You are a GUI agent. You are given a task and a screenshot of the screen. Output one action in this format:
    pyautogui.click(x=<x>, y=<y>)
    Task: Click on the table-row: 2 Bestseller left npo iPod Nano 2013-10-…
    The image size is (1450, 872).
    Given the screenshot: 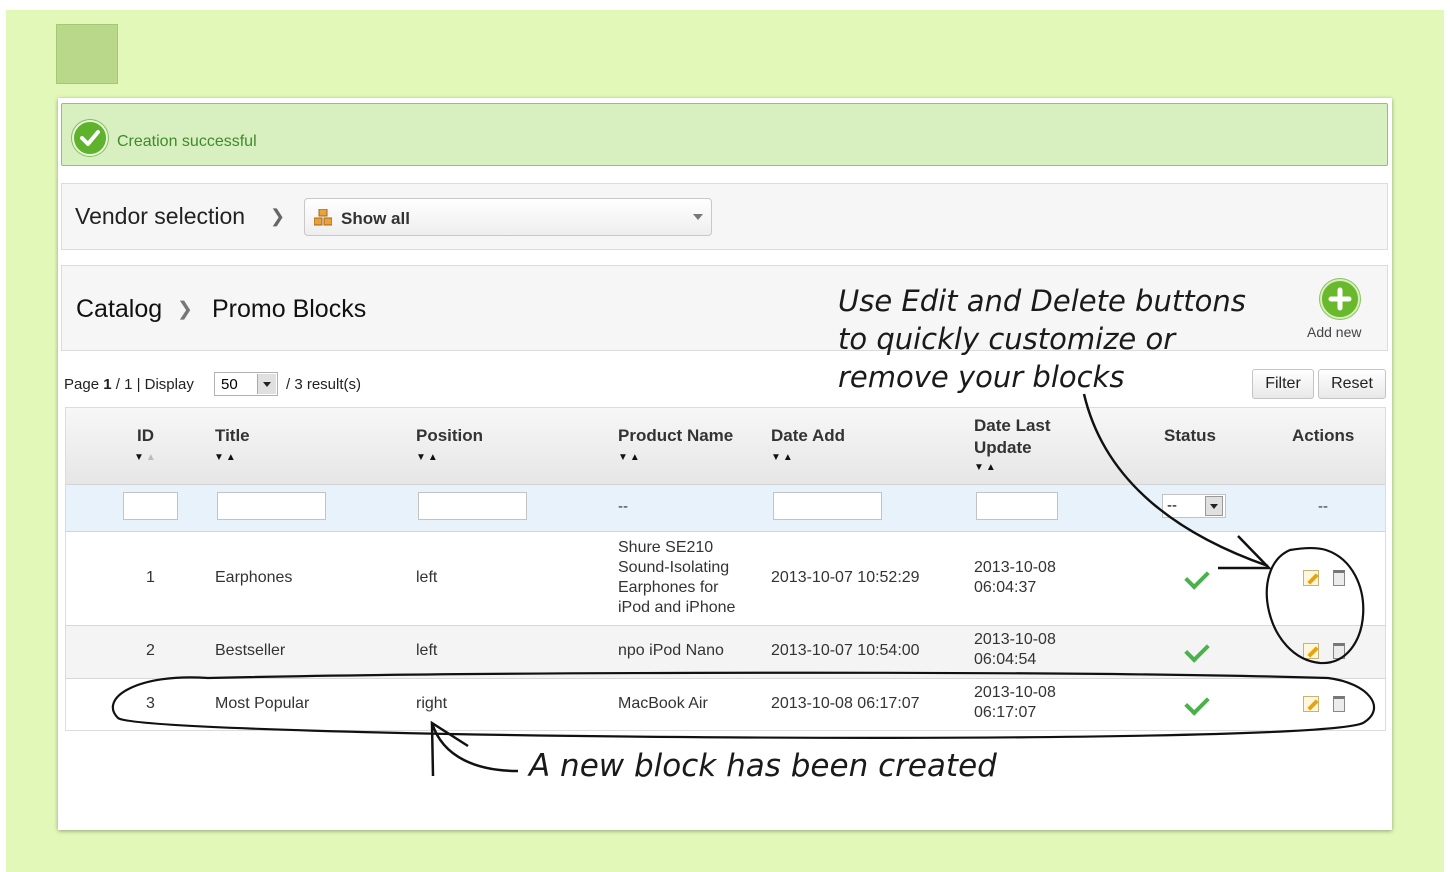 What is the action you would take?
    pyautogui.click(x=725, y=652)
    